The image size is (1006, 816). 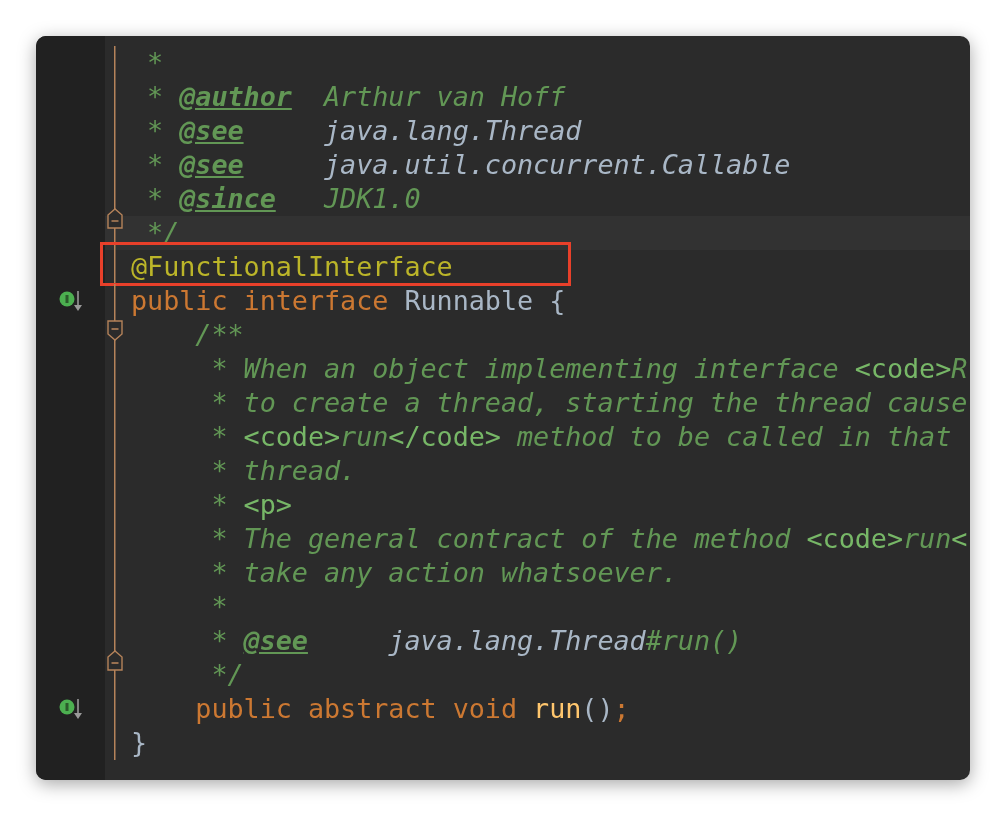 I want to click on code-line: * @see java.lang.Thread#run(), so click(x=476, y=641).